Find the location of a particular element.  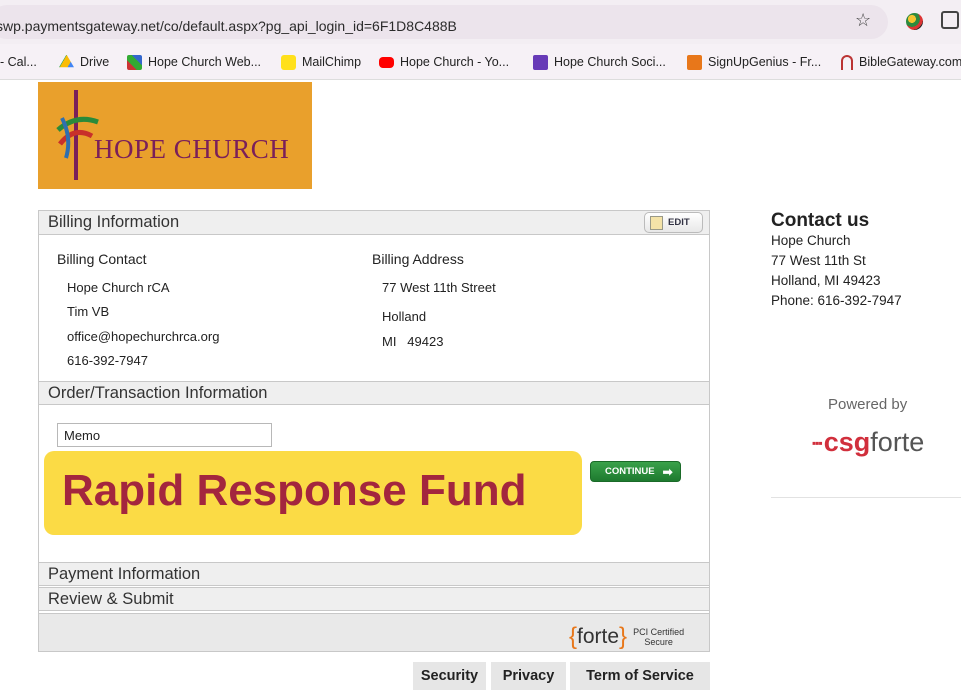

forte-wordmark: forte is located at coordinates (598, 636).